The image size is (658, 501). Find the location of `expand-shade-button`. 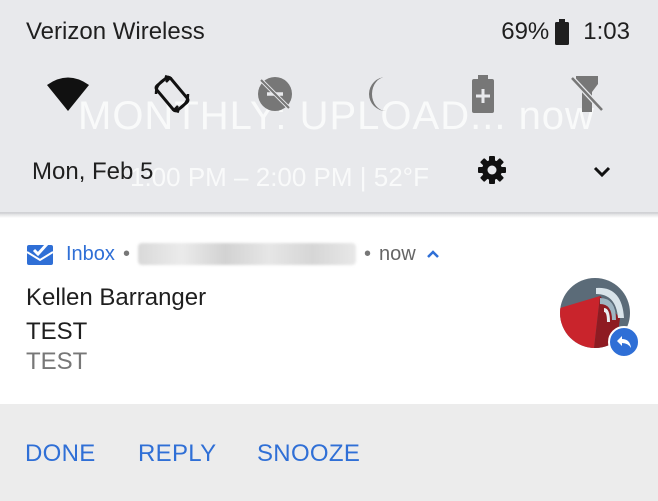

expand-shade-button is located at coordinates (602, 172).